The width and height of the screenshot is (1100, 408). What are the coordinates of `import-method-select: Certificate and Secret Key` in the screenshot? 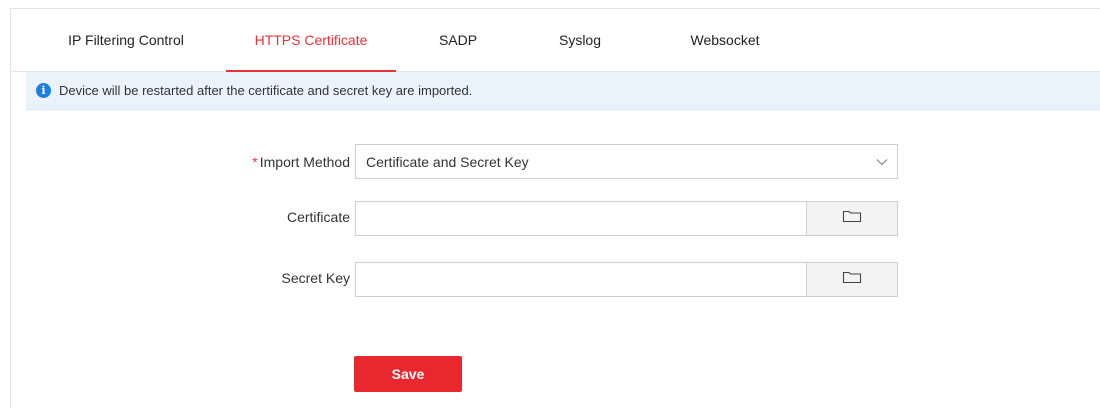 It's located at (626, 161).